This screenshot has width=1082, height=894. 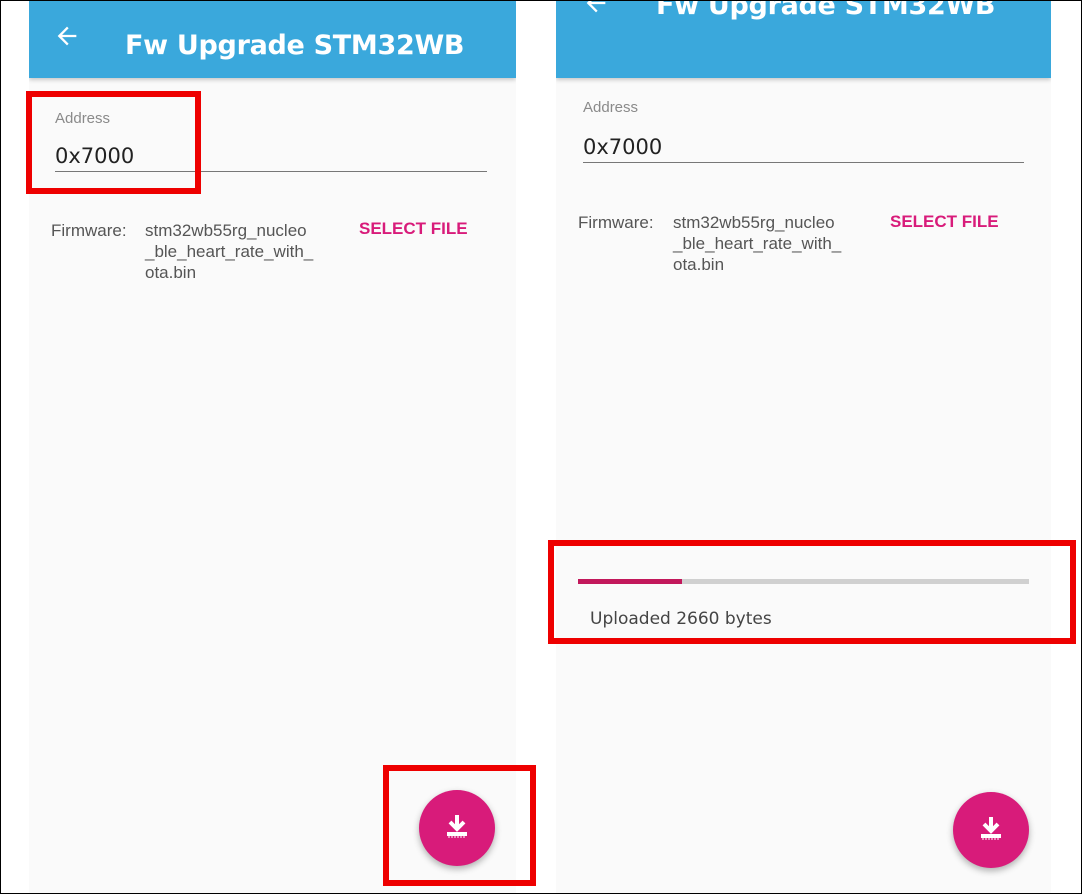 What do you see at coordinates (630, 581) in the screenshot?
I see `upload-progress-fill` at bounding box center [630, 581].